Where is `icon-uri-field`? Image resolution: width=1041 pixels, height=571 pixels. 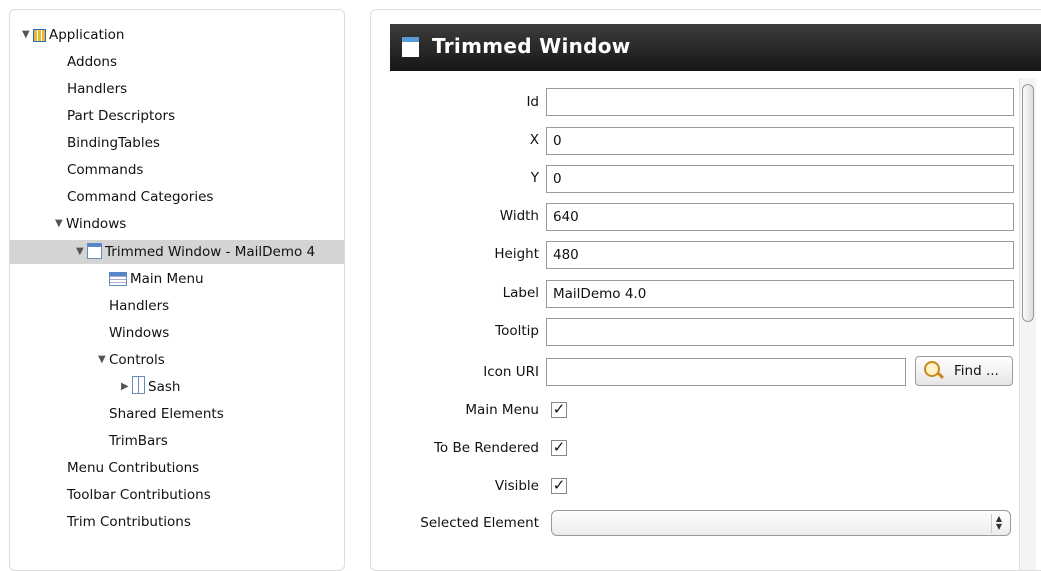
icon-uri-field is located at coordinates (726, 372).